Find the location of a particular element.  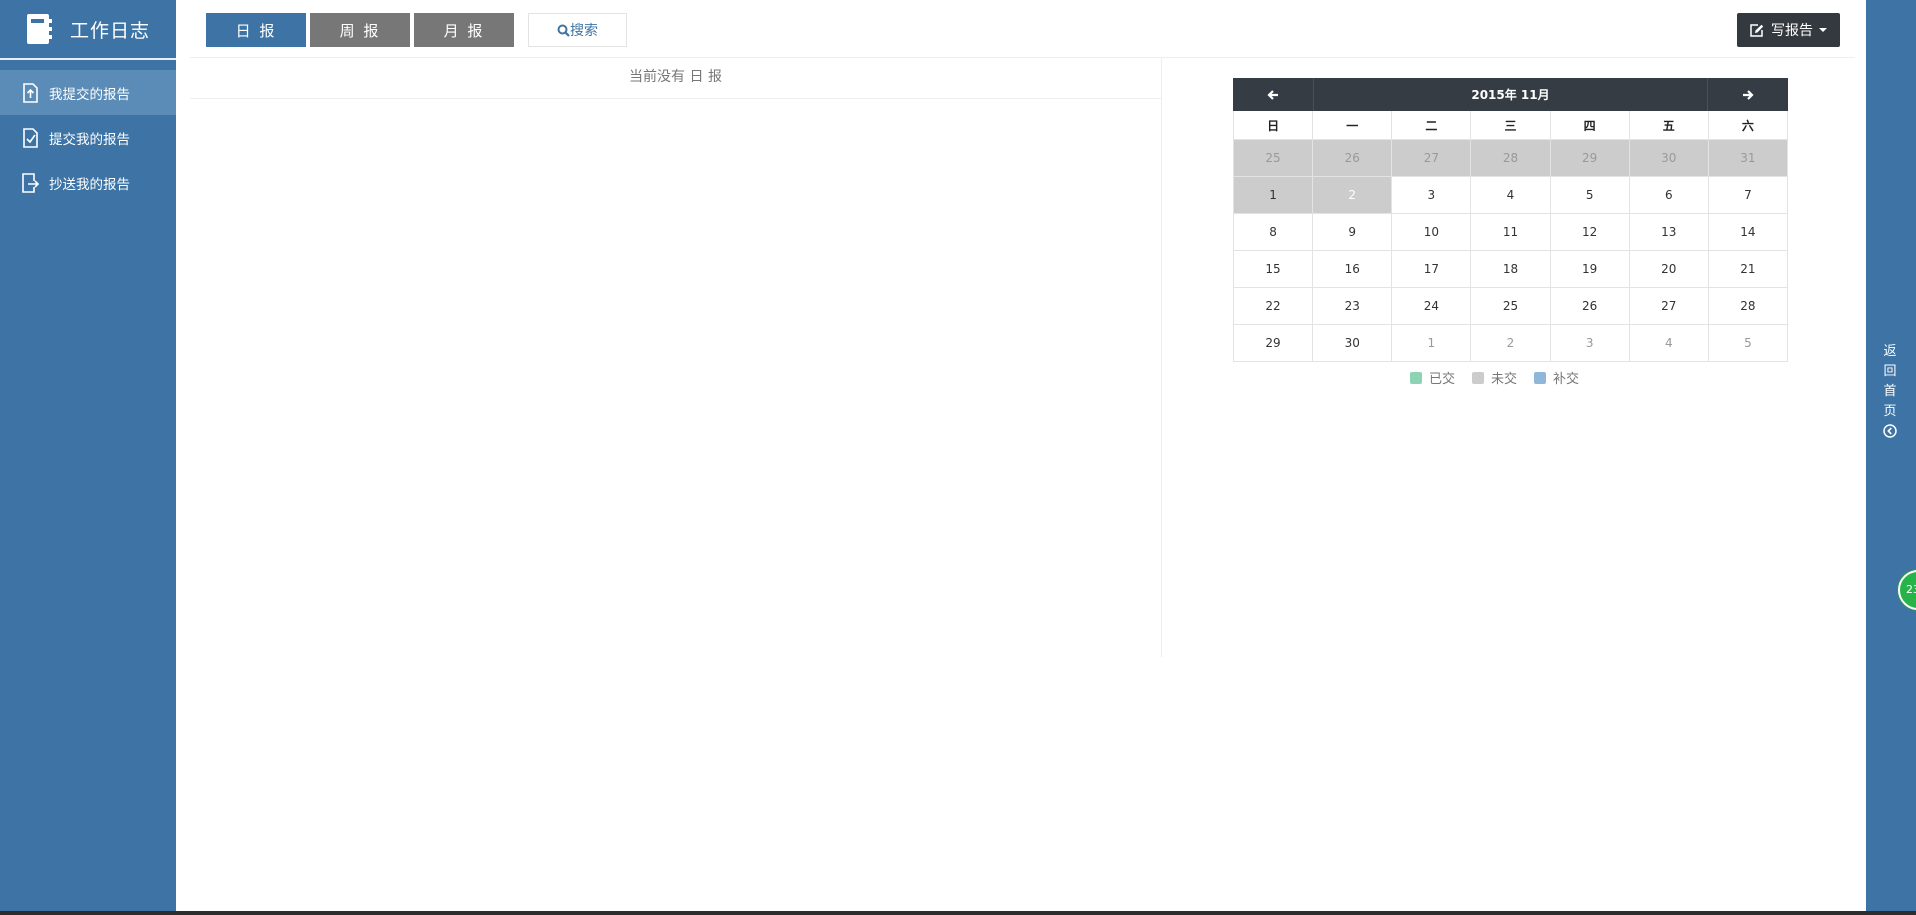

sidebar-item-cc-to-me: 抄送我的报告 is located at coordinates (88, 182).